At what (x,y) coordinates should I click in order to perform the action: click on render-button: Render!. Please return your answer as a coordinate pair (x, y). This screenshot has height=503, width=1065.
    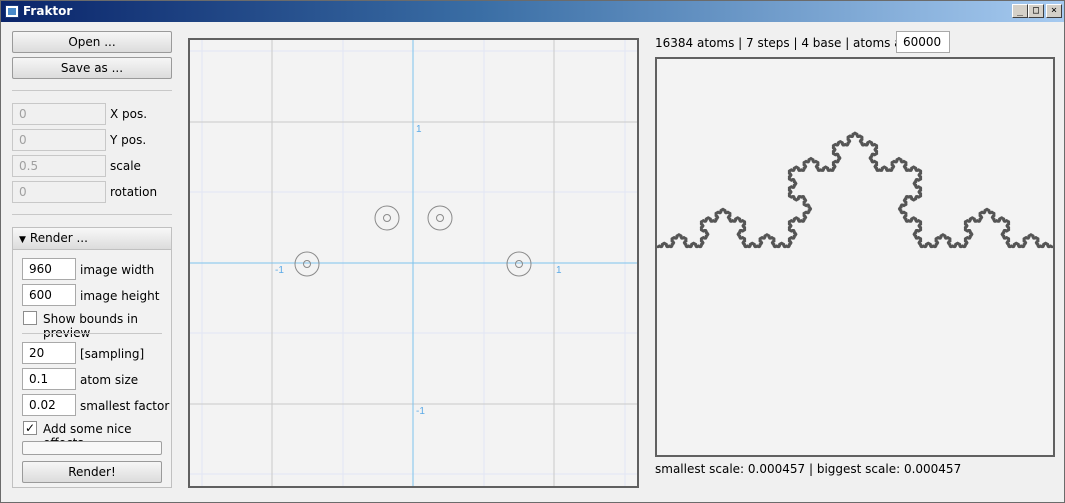
    Looking at the image, I should click on (92, 472).